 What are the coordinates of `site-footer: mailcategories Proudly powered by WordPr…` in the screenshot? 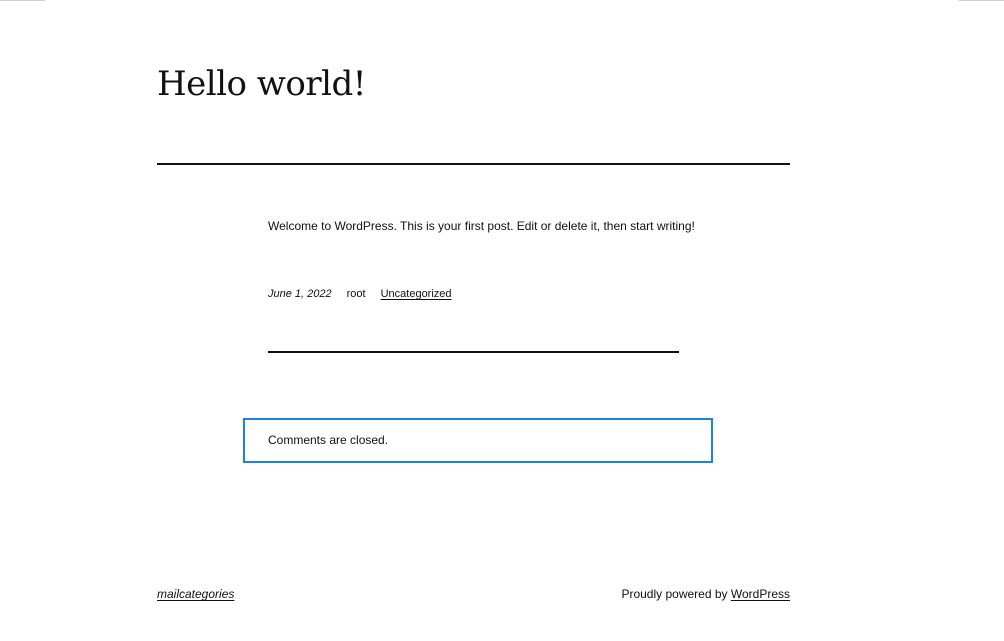 It's located at (473, 594).